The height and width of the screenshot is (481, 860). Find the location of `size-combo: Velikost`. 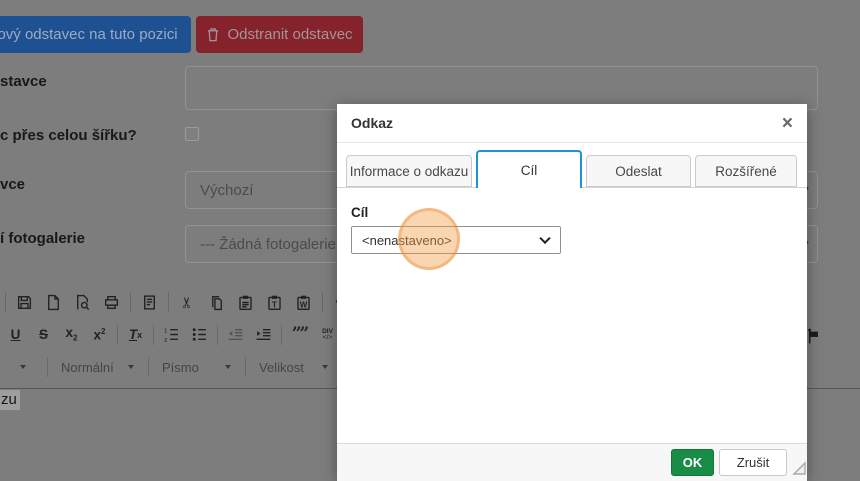

size-combo: Velikost is located at coordinates (294, 367).